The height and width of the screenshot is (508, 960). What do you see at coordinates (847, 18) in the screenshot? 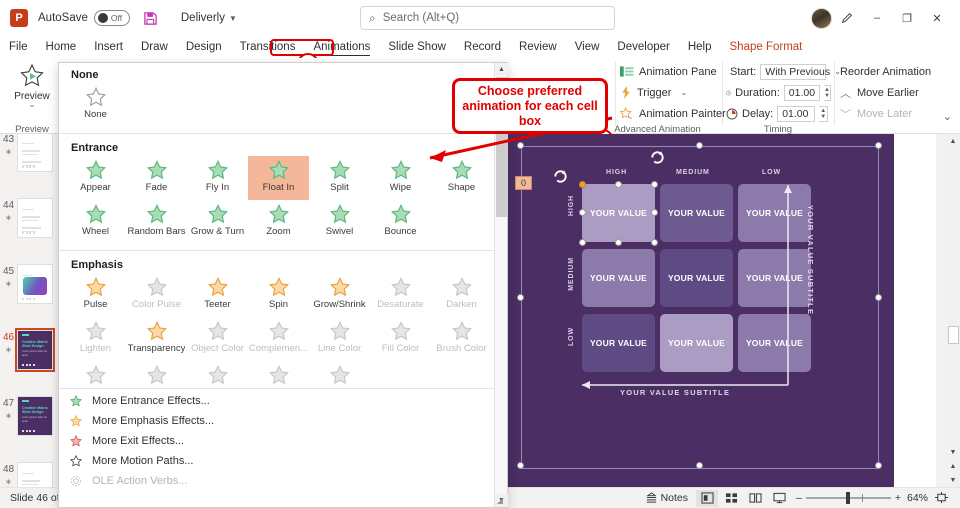
I see `pen-icon` at bounding box center [847, 18].